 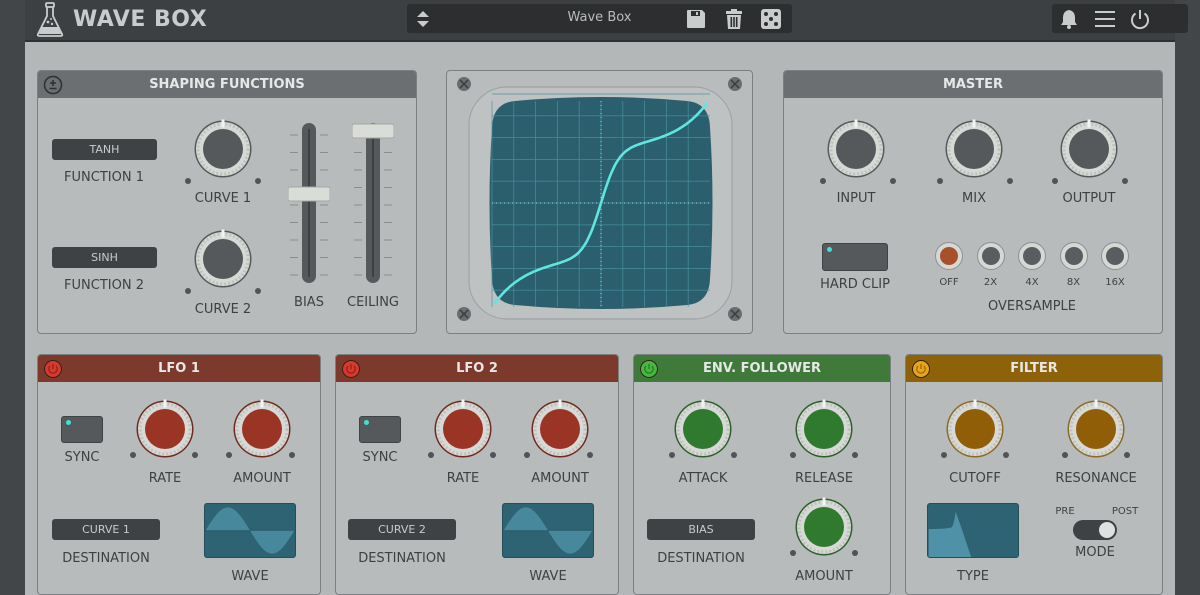 I want to click on oversample-option-16x, so click(x=1115, y=256).